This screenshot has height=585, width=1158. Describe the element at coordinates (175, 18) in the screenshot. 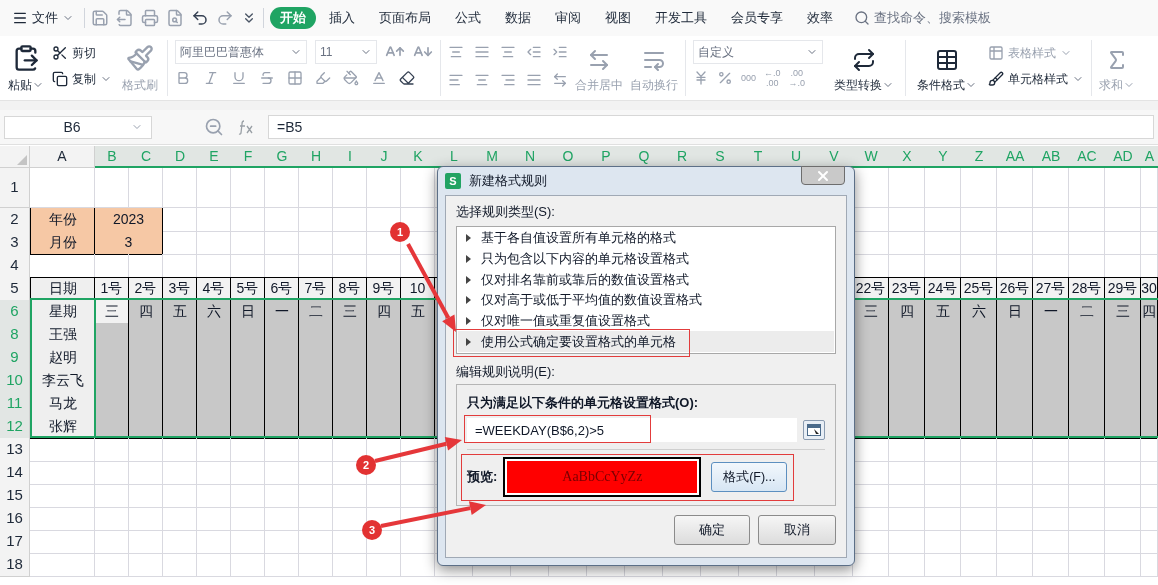

I see `preview-icon` at that location.